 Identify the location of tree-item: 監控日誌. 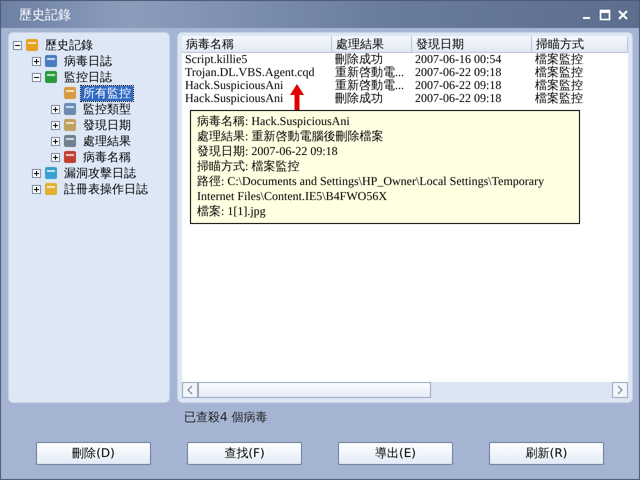
(88, 77).